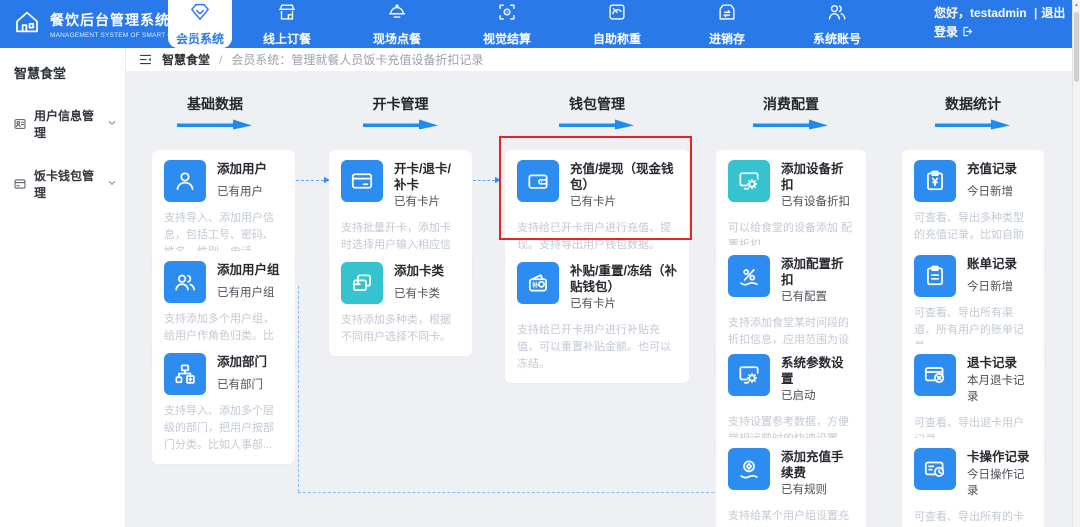 Image resolution: width=1080 pixels, height=527 pixels. Describe the element at coordinates (507, 13) in the screenshot. I see `scan-icon` at that location.